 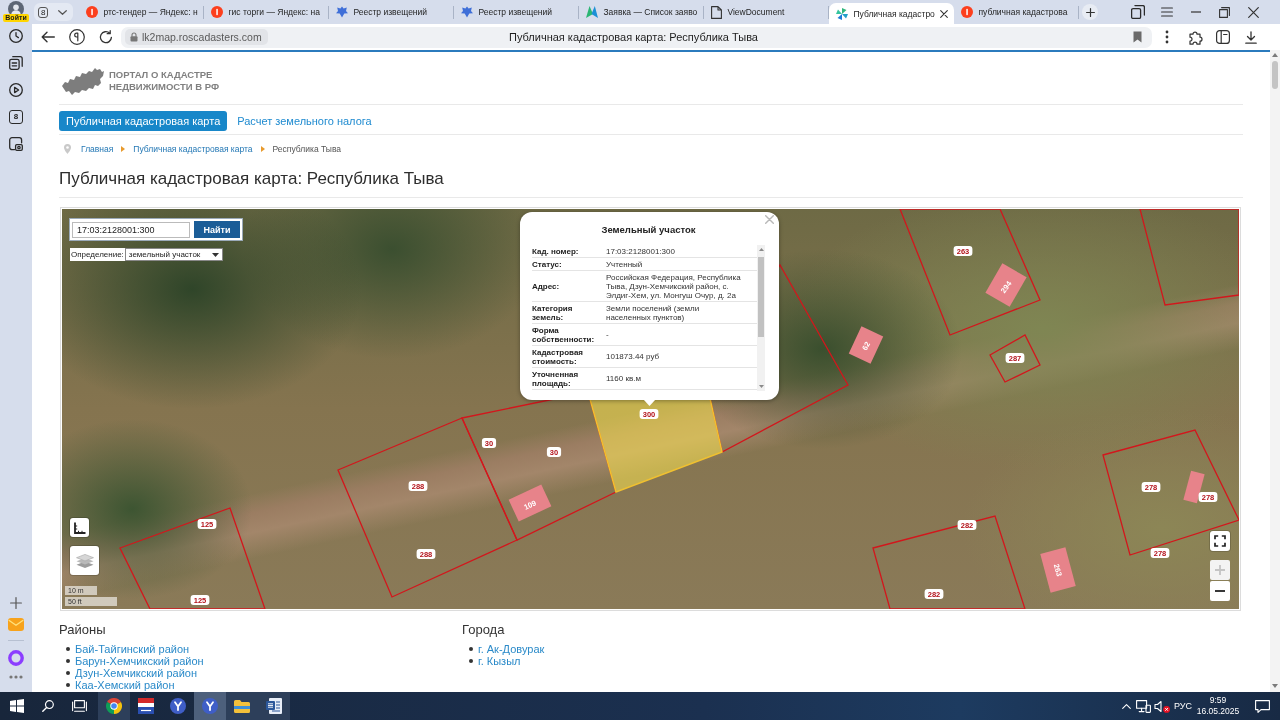 I want to click on measure-button, so click(x=79, y=527).